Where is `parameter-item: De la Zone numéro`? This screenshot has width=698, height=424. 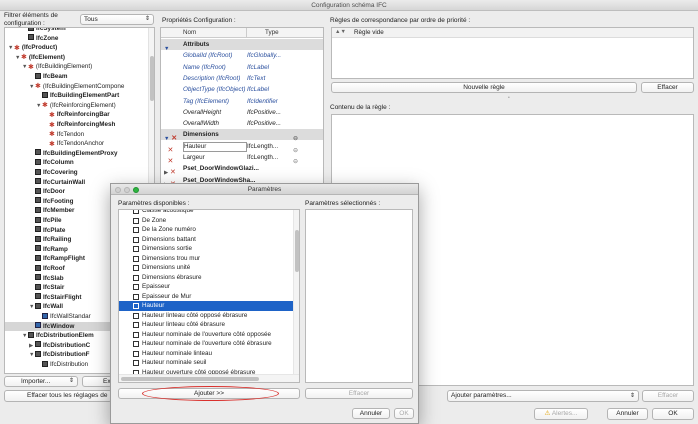 parameter-item: De la Zone numéro is located at coordinates (206, 230).